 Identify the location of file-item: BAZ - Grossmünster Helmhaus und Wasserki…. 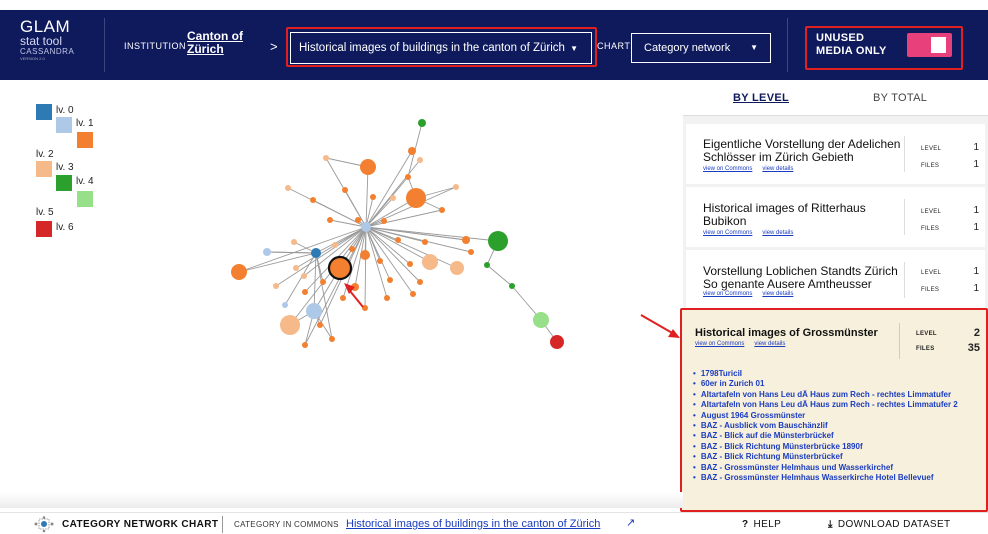
(838, 468).